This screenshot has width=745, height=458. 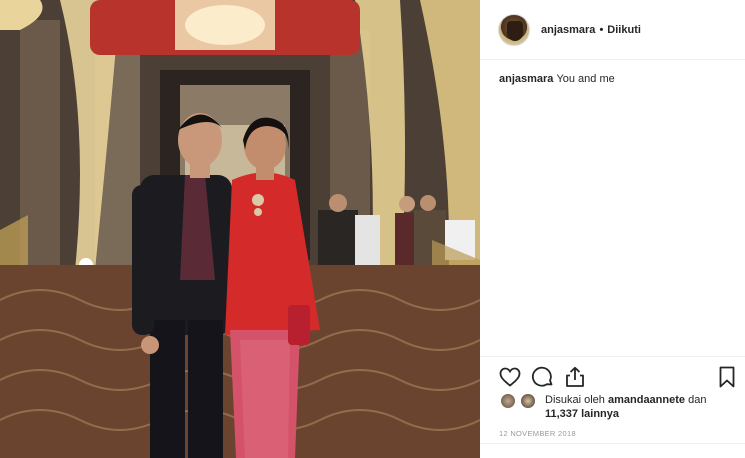 I want to click on username-link: anjasmara, so click(x=568, y=30).